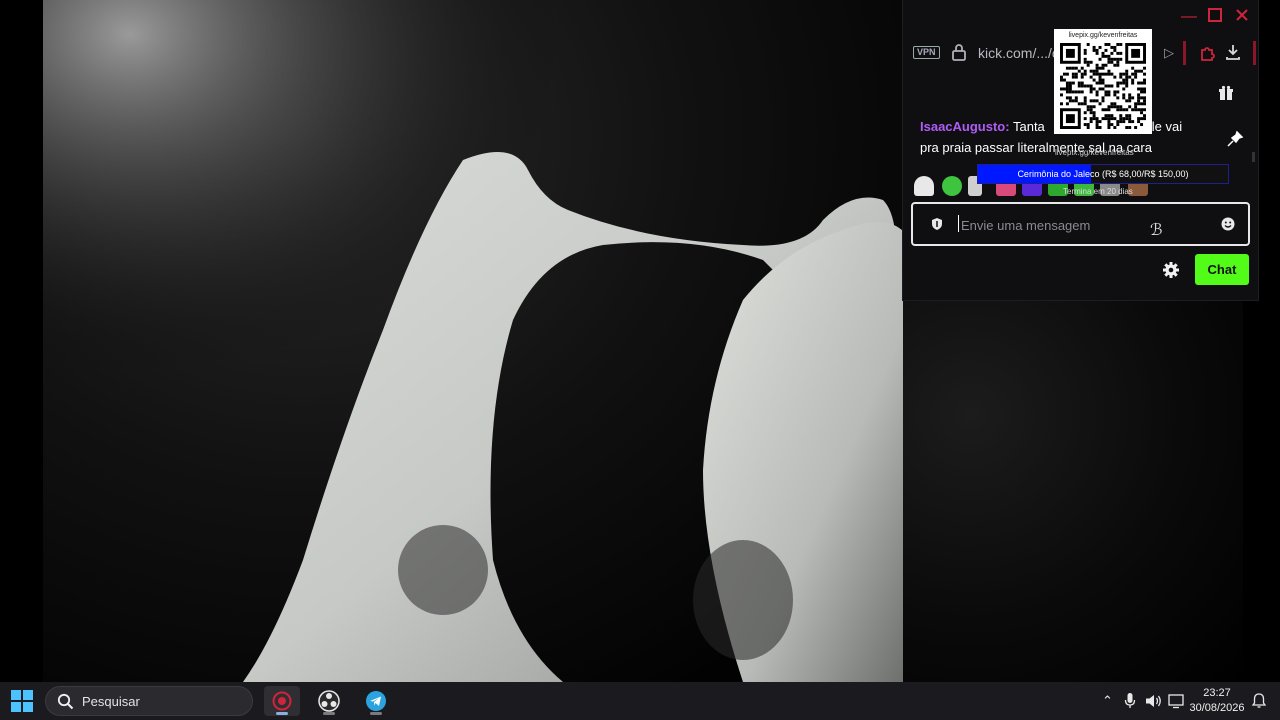 Image resolution: width=1280 pixels, height=720 pixels. I want to click on taskbar-app-telegram, so click(376, 701).